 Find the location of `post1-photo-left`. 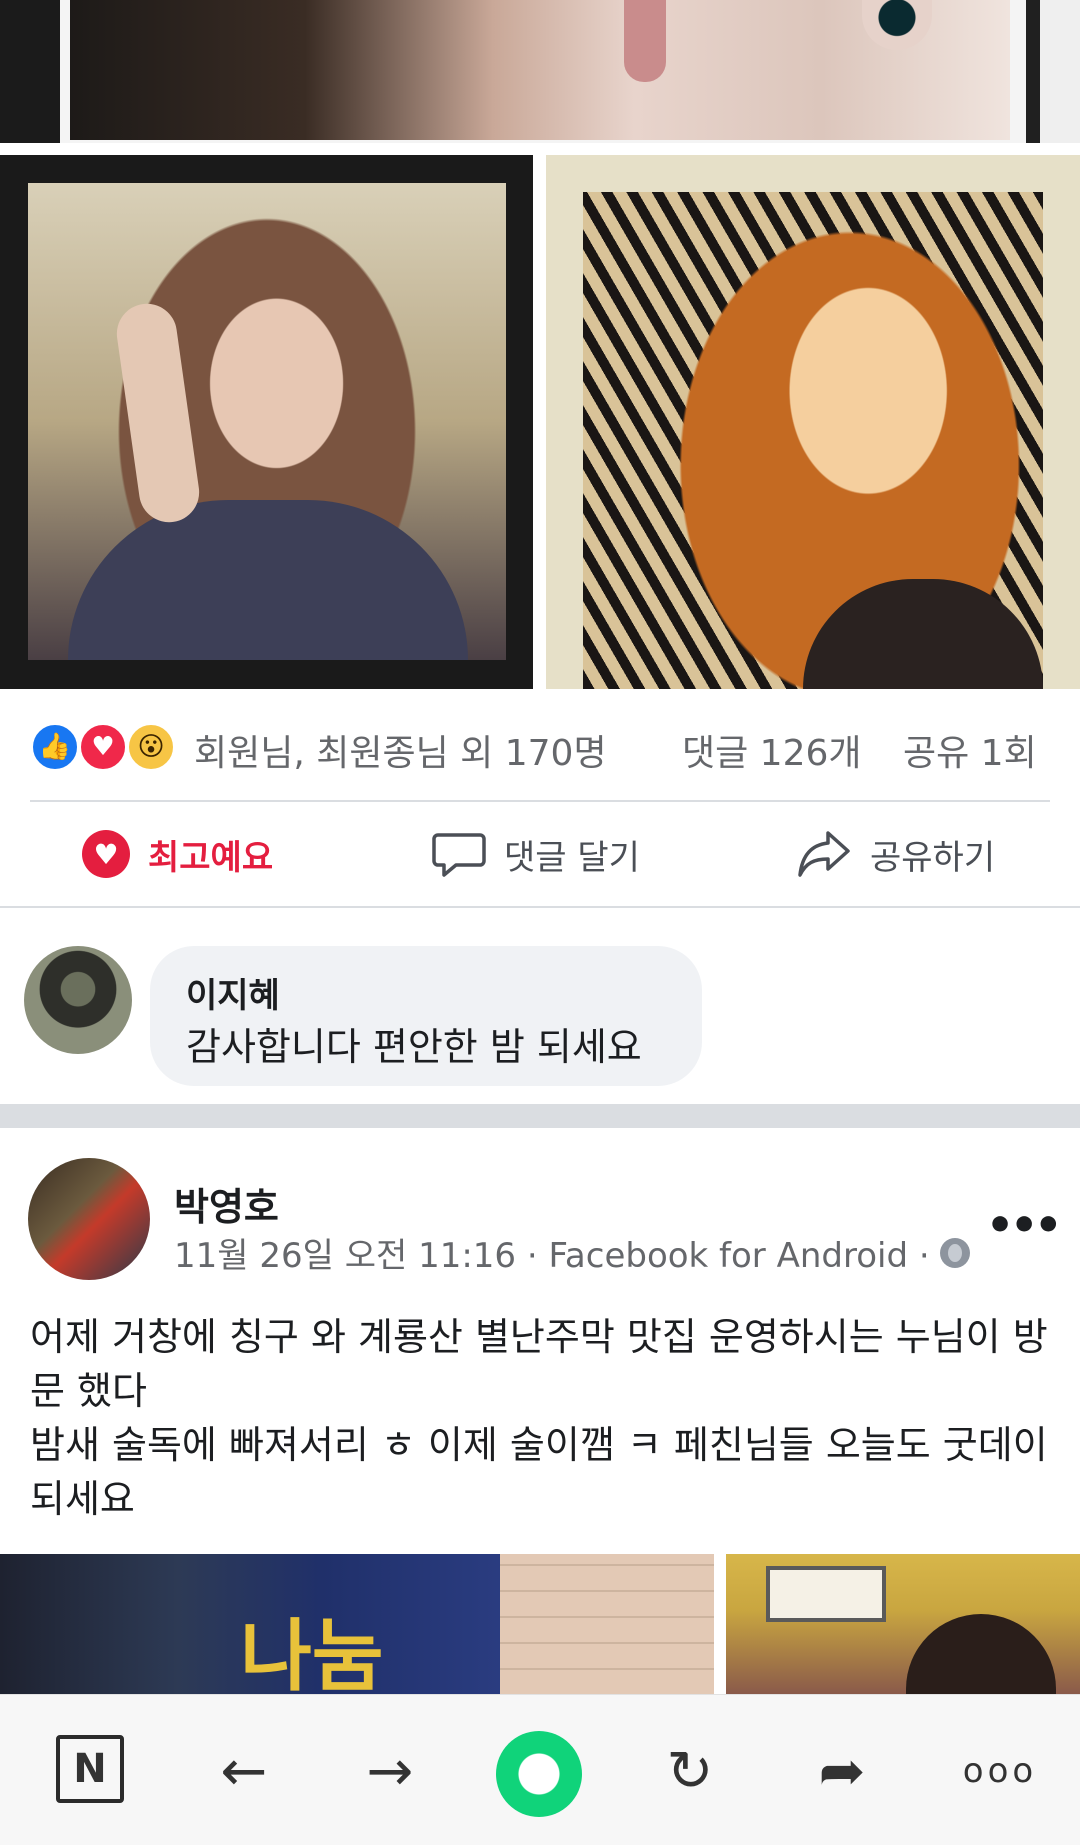

post1-photo-left is located at coordinates (266, 422).